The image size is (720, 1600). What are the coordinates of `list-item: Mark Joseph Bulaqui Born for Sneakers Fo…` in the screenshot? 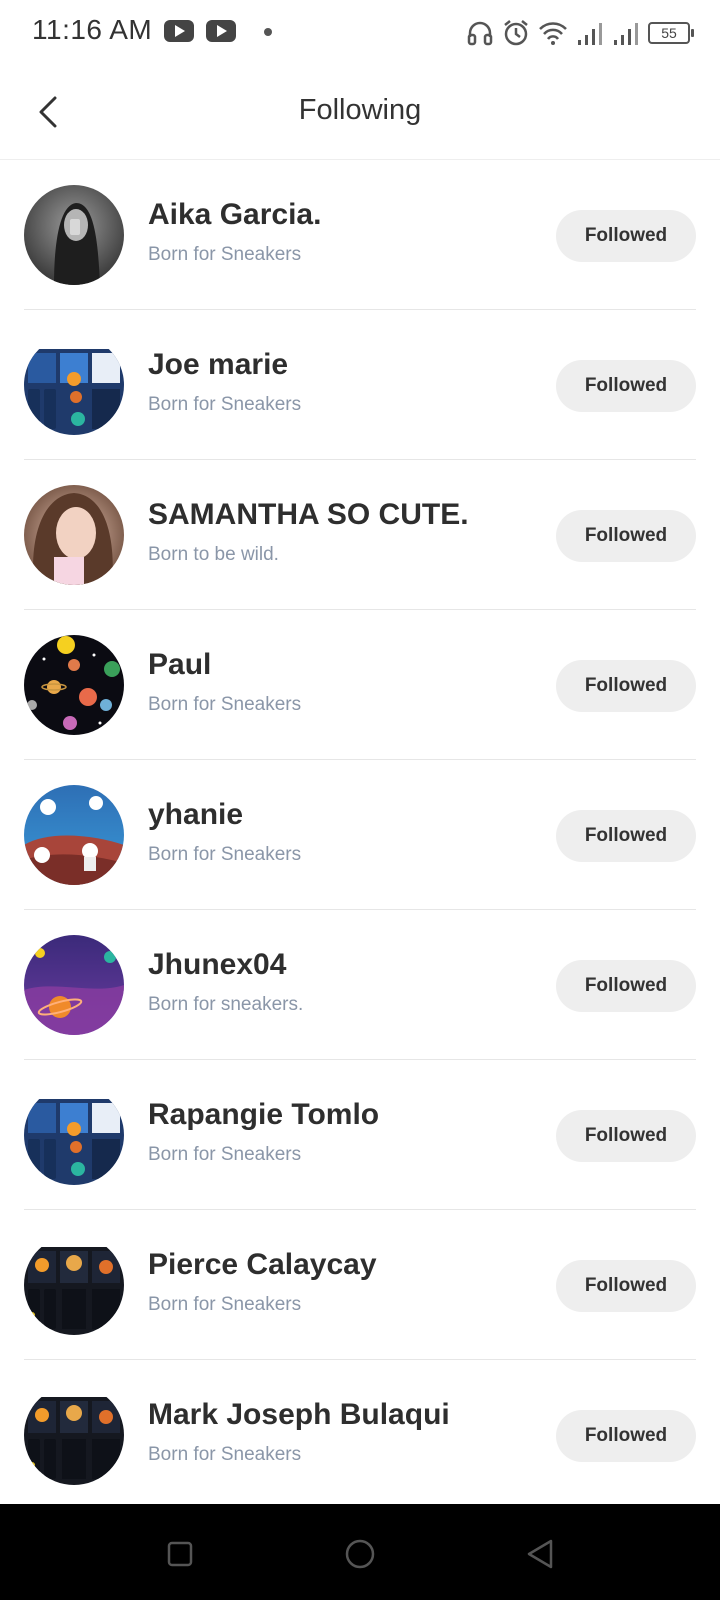 It's located at (360, 1435).